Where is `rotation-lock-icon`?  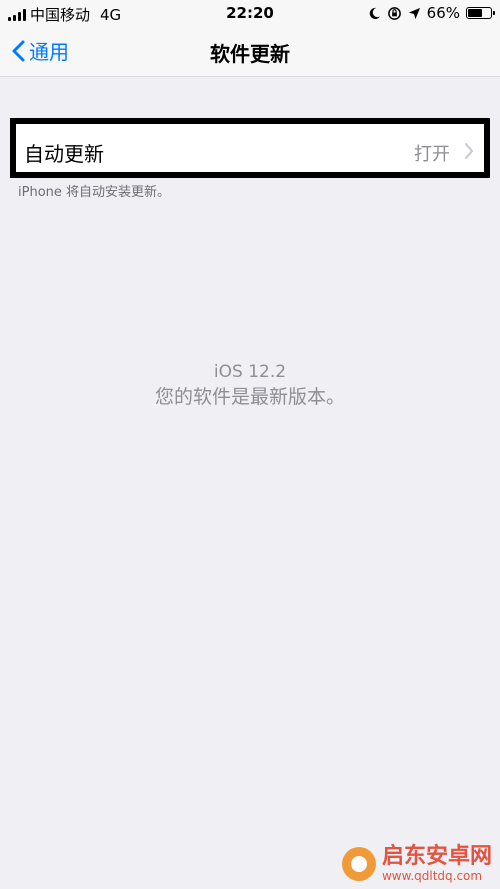 rotation-lock-icon is located at coordinates (394, 13).